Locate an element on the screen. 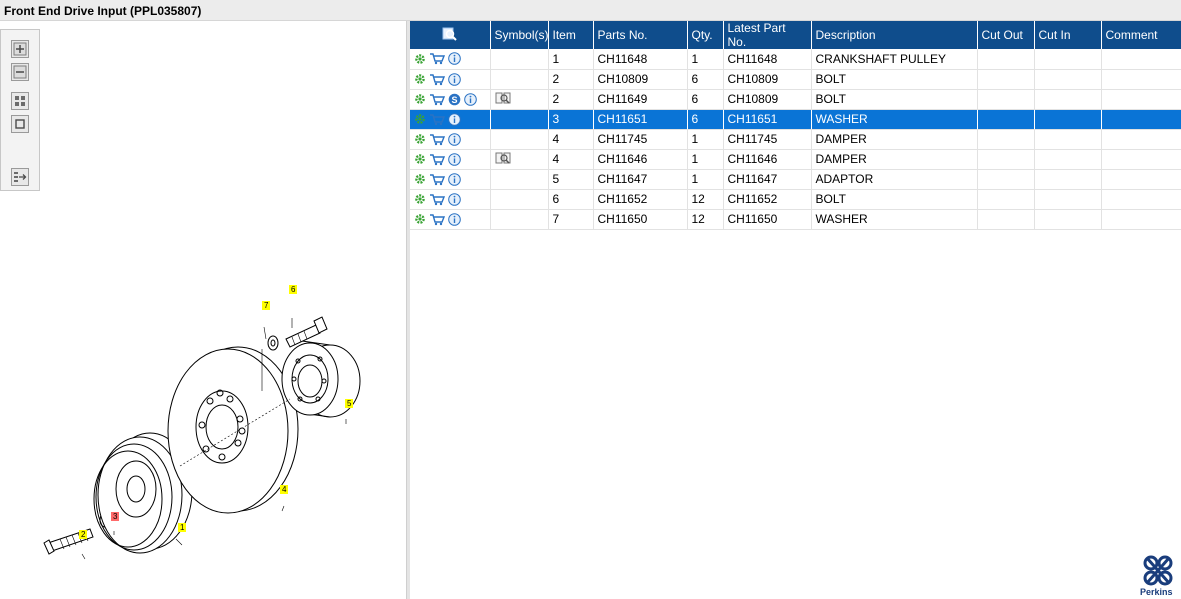  svg-text: S is located at coordinates (454, 100).